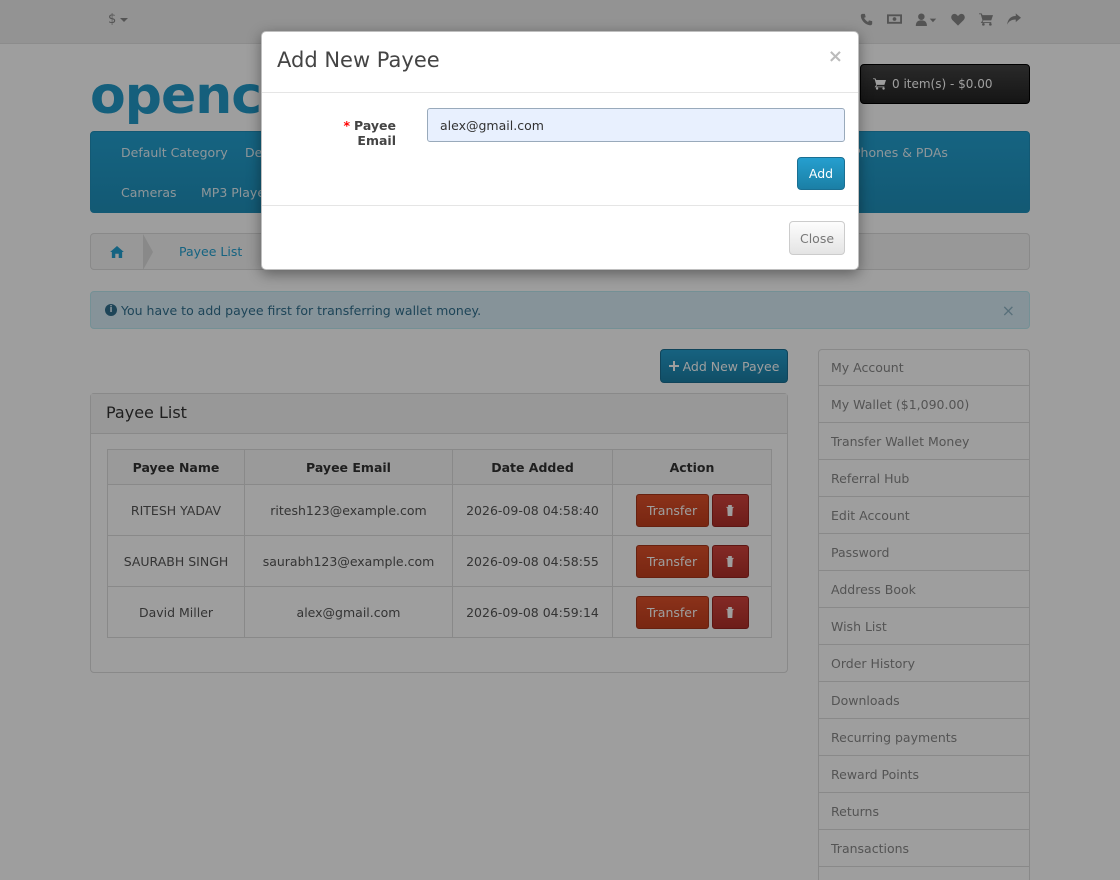 This screenshot has width=1120, height=880. I want to click on add-payee-modal: Add New Payee × *Payee Email Add Close, so click(560, 150).